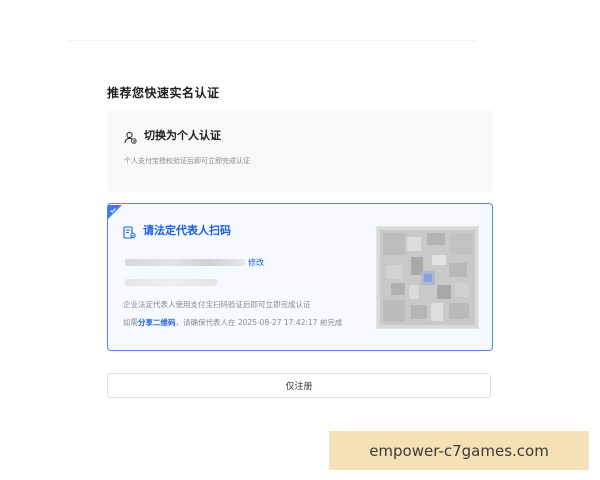 This screenshot has height=480, width=600. I want to click on masked-company-name, so click(185, 262).